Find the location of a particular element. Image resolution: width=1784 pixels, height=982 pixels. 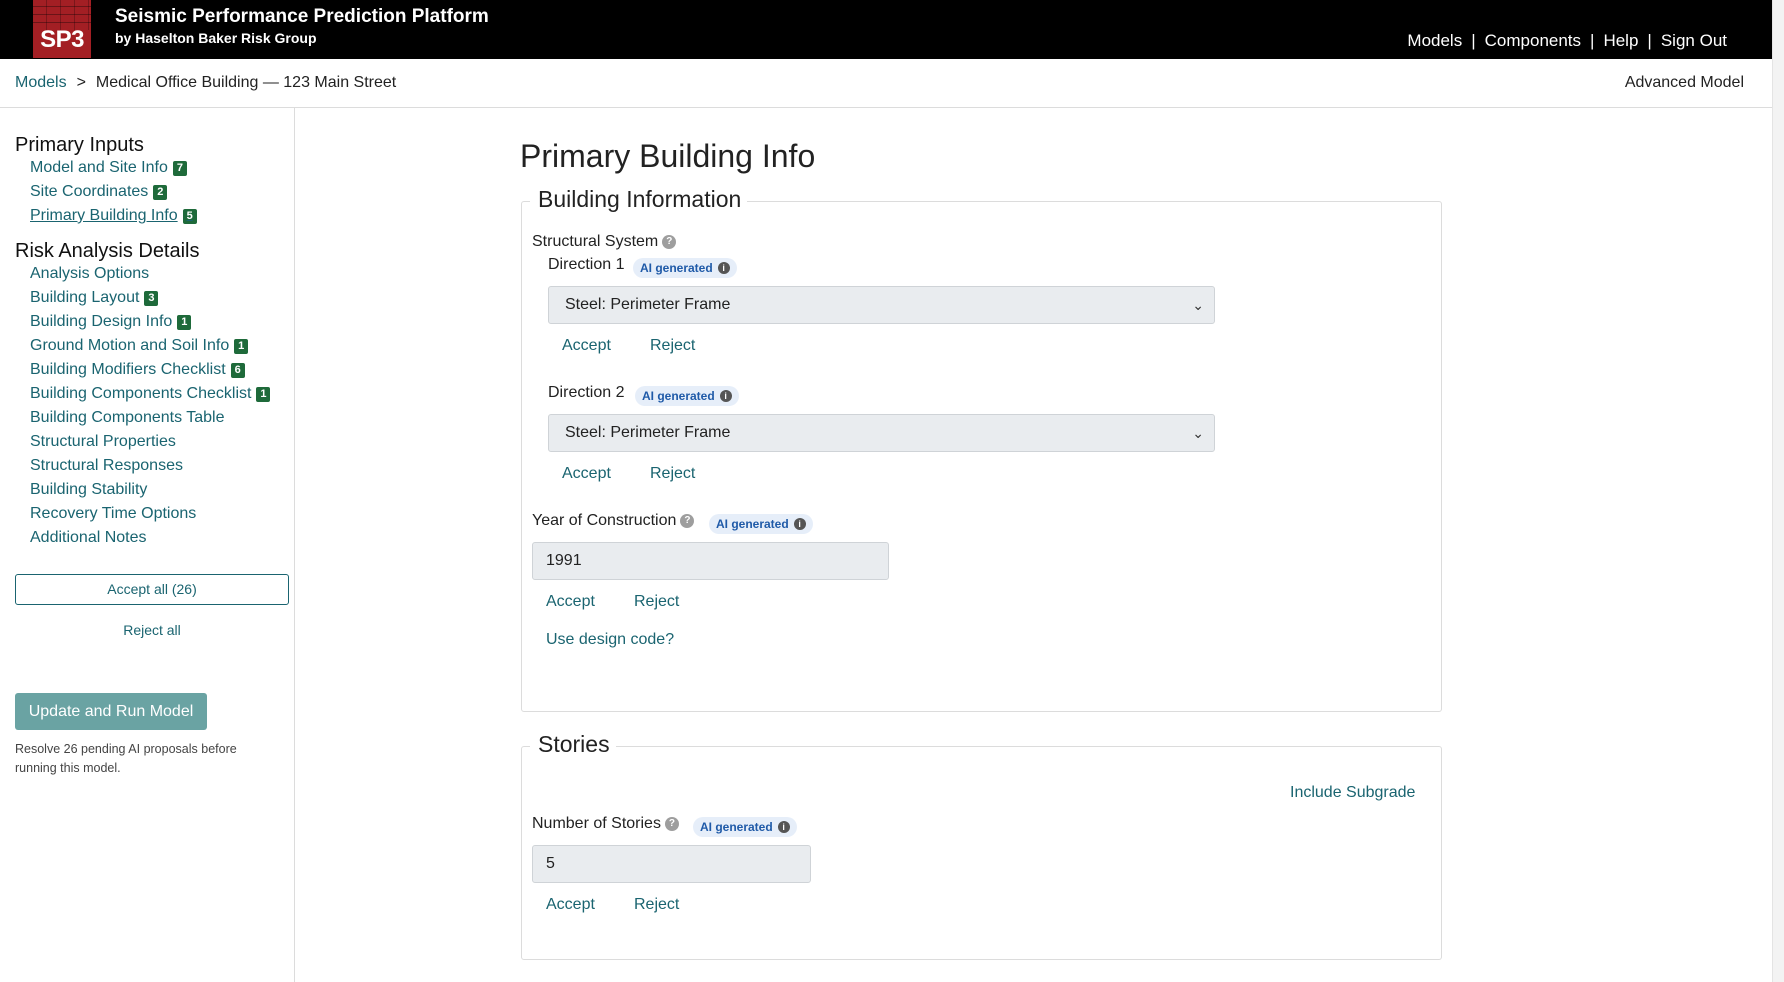

sidebar-item-label: Building Components Checklist is located at coordinates (141, 393).